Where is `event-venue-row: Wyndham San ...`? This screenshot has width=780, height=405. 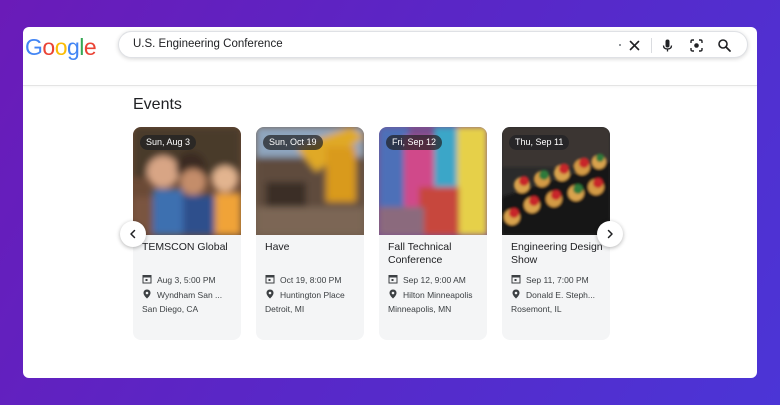
event-venue-row: Wyndham San ... is located at coordinates (190, 294).